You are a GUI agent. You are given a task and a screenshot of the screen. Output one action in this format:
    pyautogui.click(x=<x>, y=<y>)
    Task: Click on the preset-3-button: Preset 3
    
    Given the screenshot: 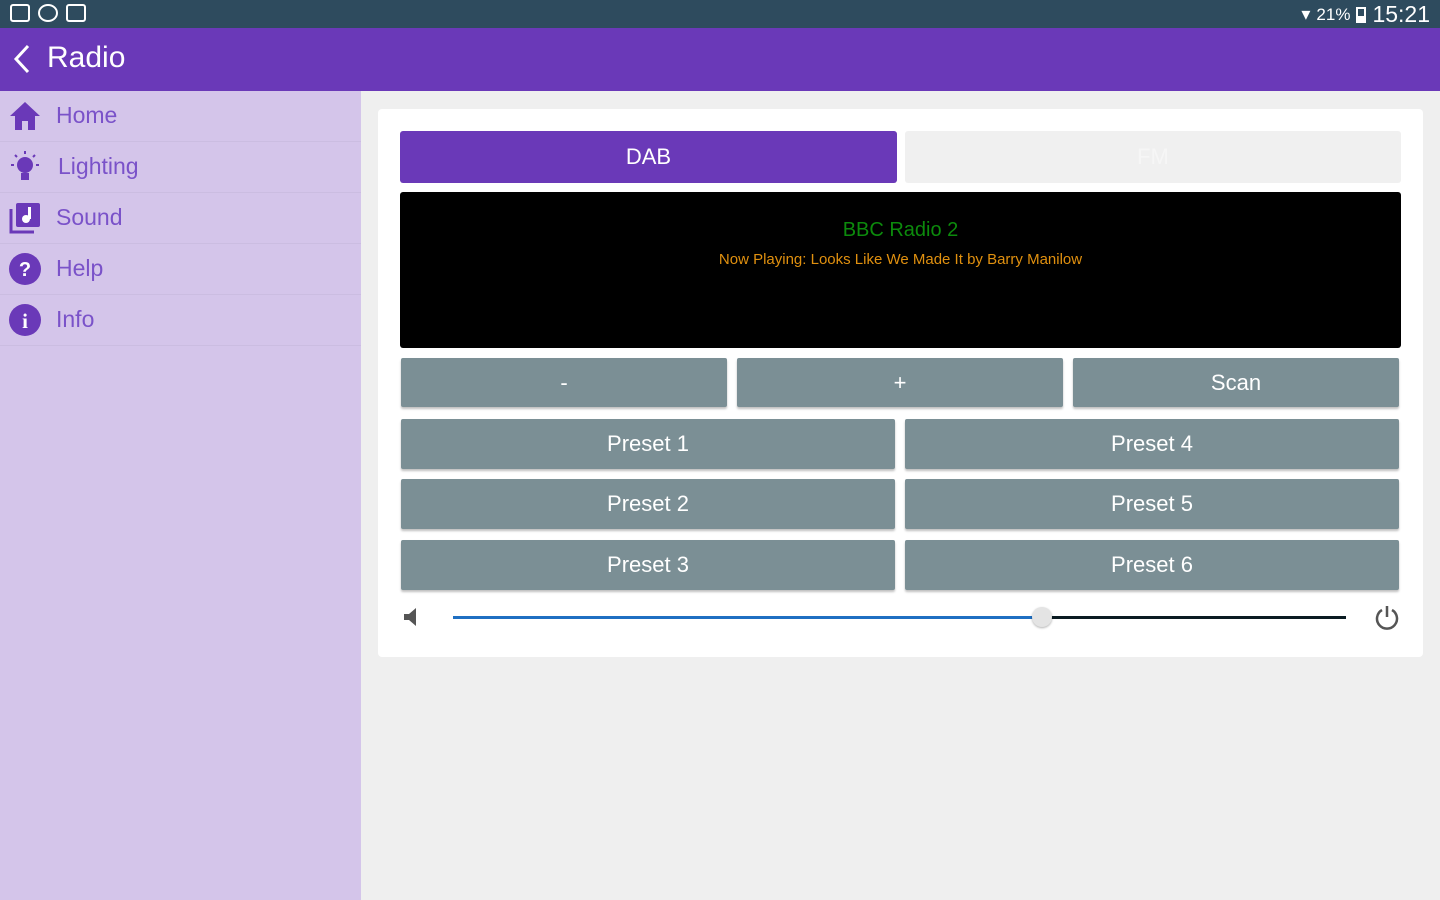 What is the action you would take?
    pyautogui.click(x=648, y=565)
    